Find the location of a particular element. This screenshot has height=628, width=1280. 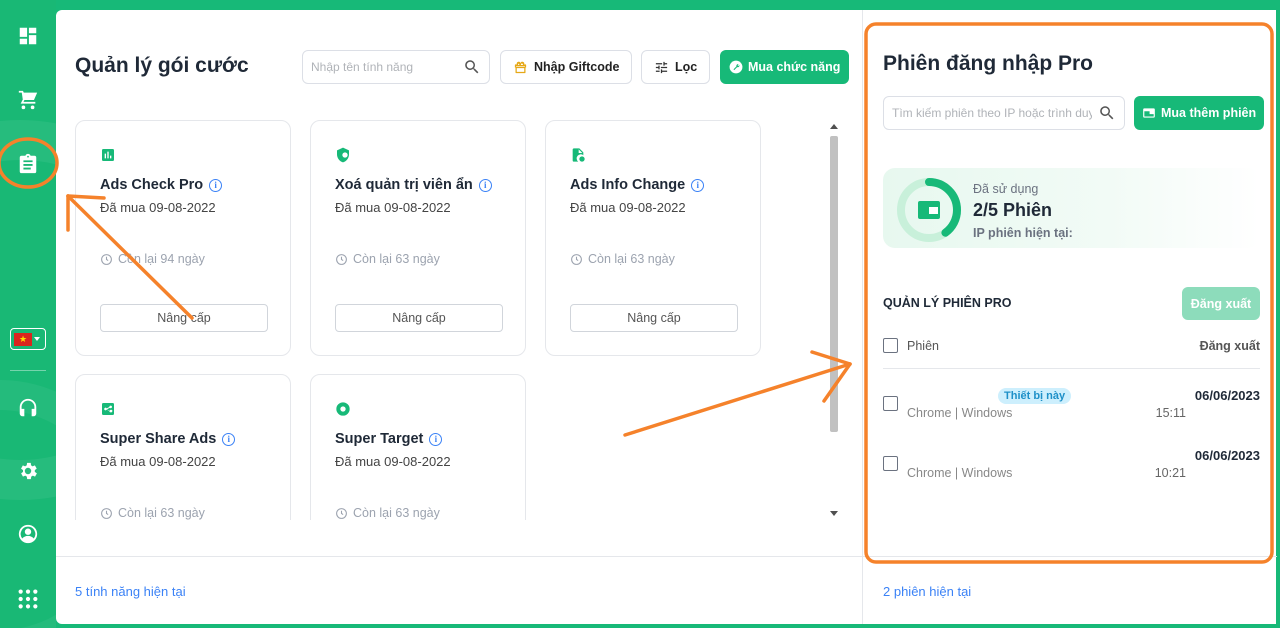

session-time: 15:11 is located at coordinates (1170, 413).